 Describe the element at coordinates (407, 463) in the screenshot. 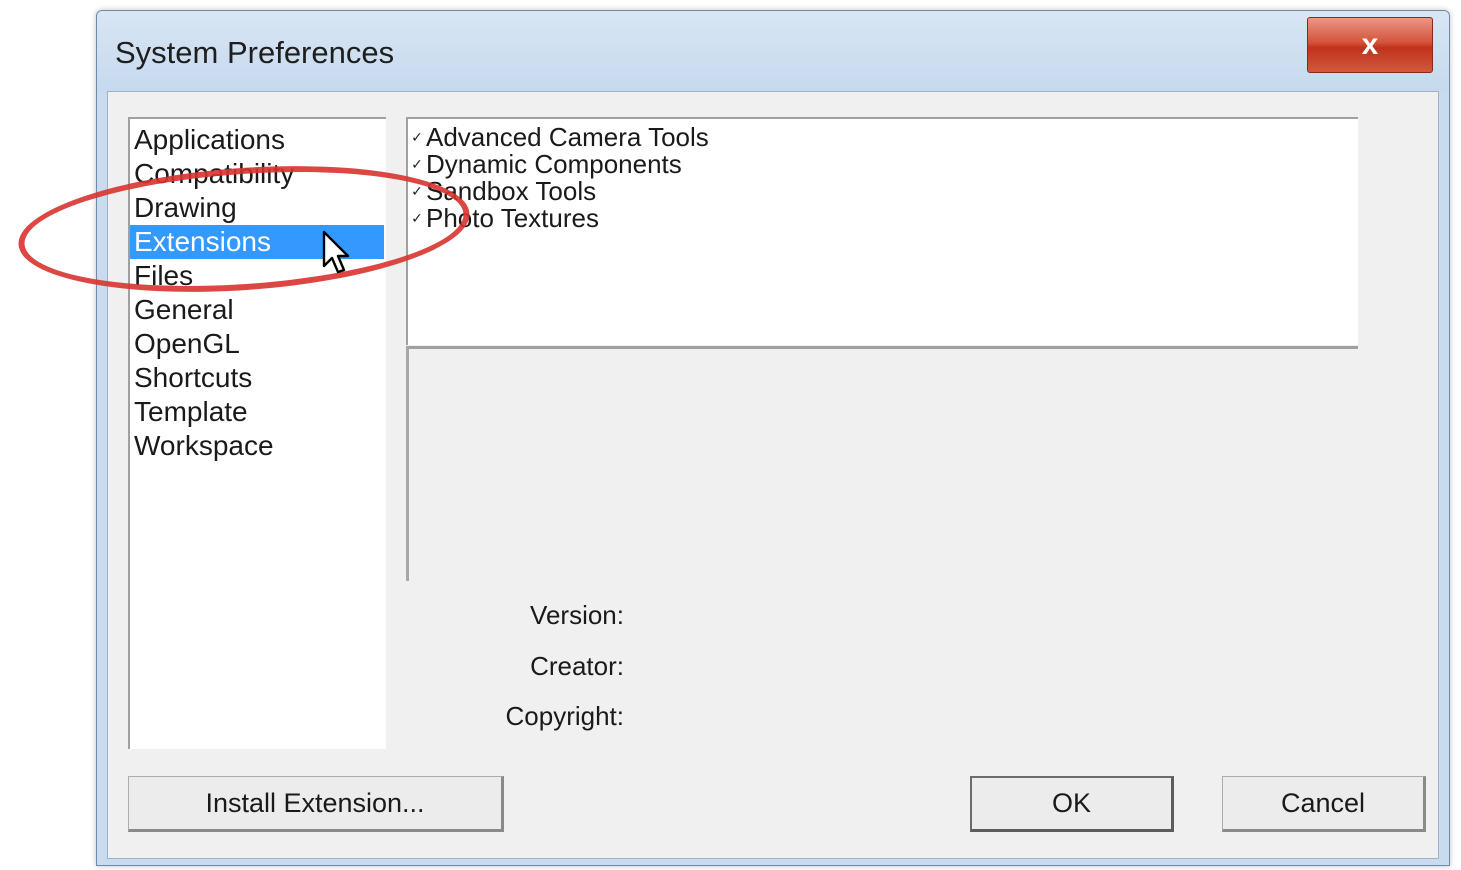

I see `details-left-border` at that location.